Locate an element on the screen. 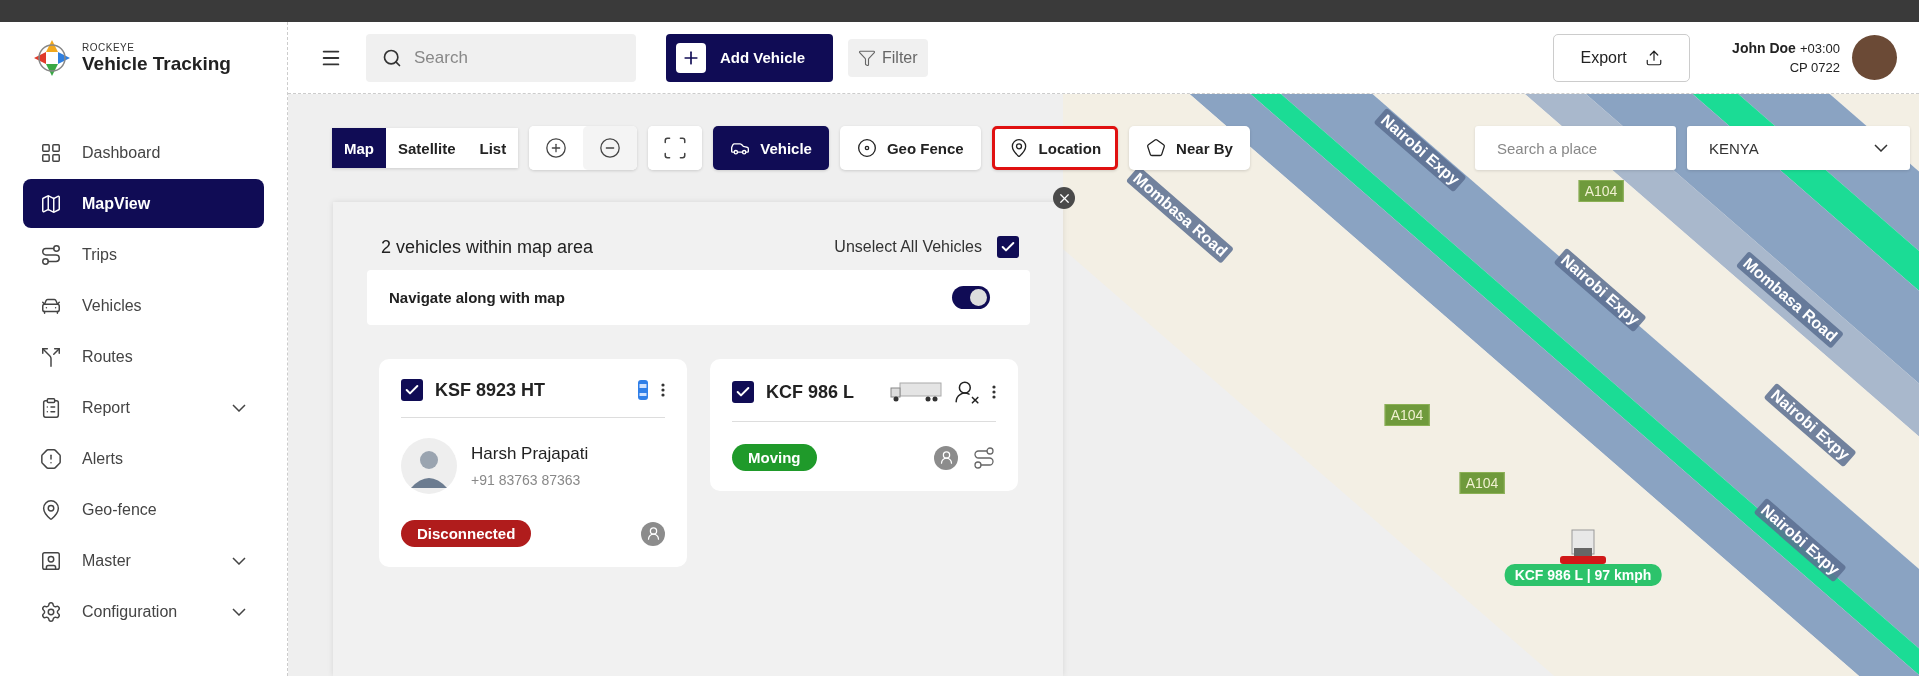 The height and width of the screenshot is (676, 1919). country-select: KENYA is located at coordinates (1798, 148).